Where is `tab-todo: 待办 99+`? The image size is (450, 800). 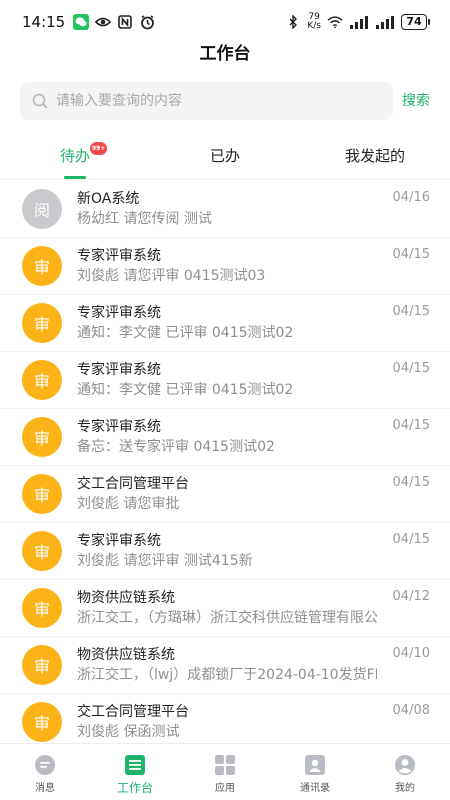
tab-todo: 待办 99+ is located at coordinates (75, 155).